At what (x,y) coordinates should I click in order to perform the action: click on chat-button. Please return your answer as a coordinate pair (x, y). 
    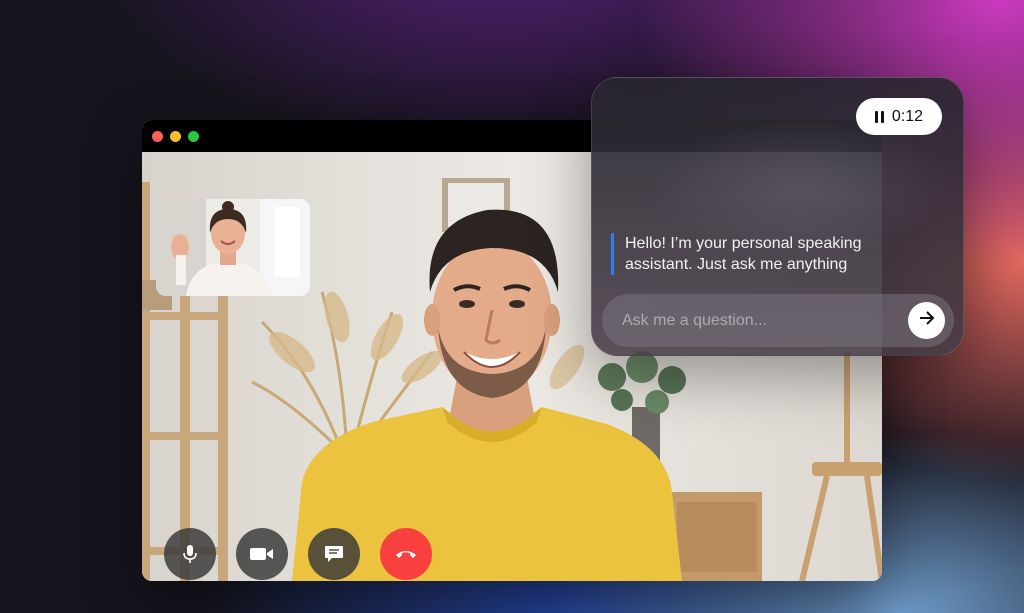
    Looking at the image, I should click on (334, 554).